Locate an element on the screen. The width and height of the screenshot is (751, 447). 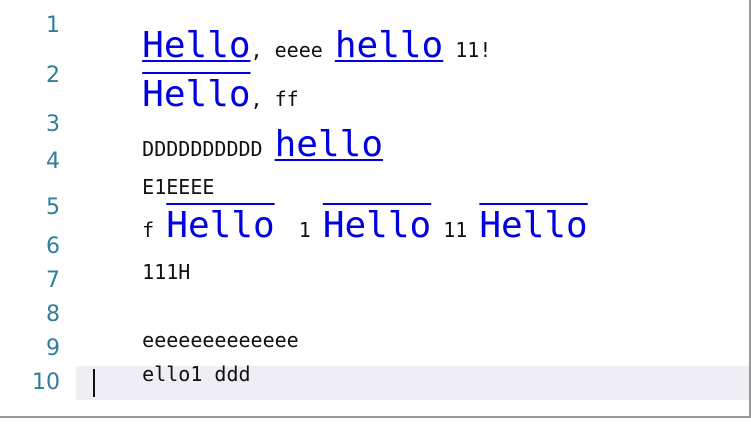
line-number: 9 is located at coordinates (53, 348).